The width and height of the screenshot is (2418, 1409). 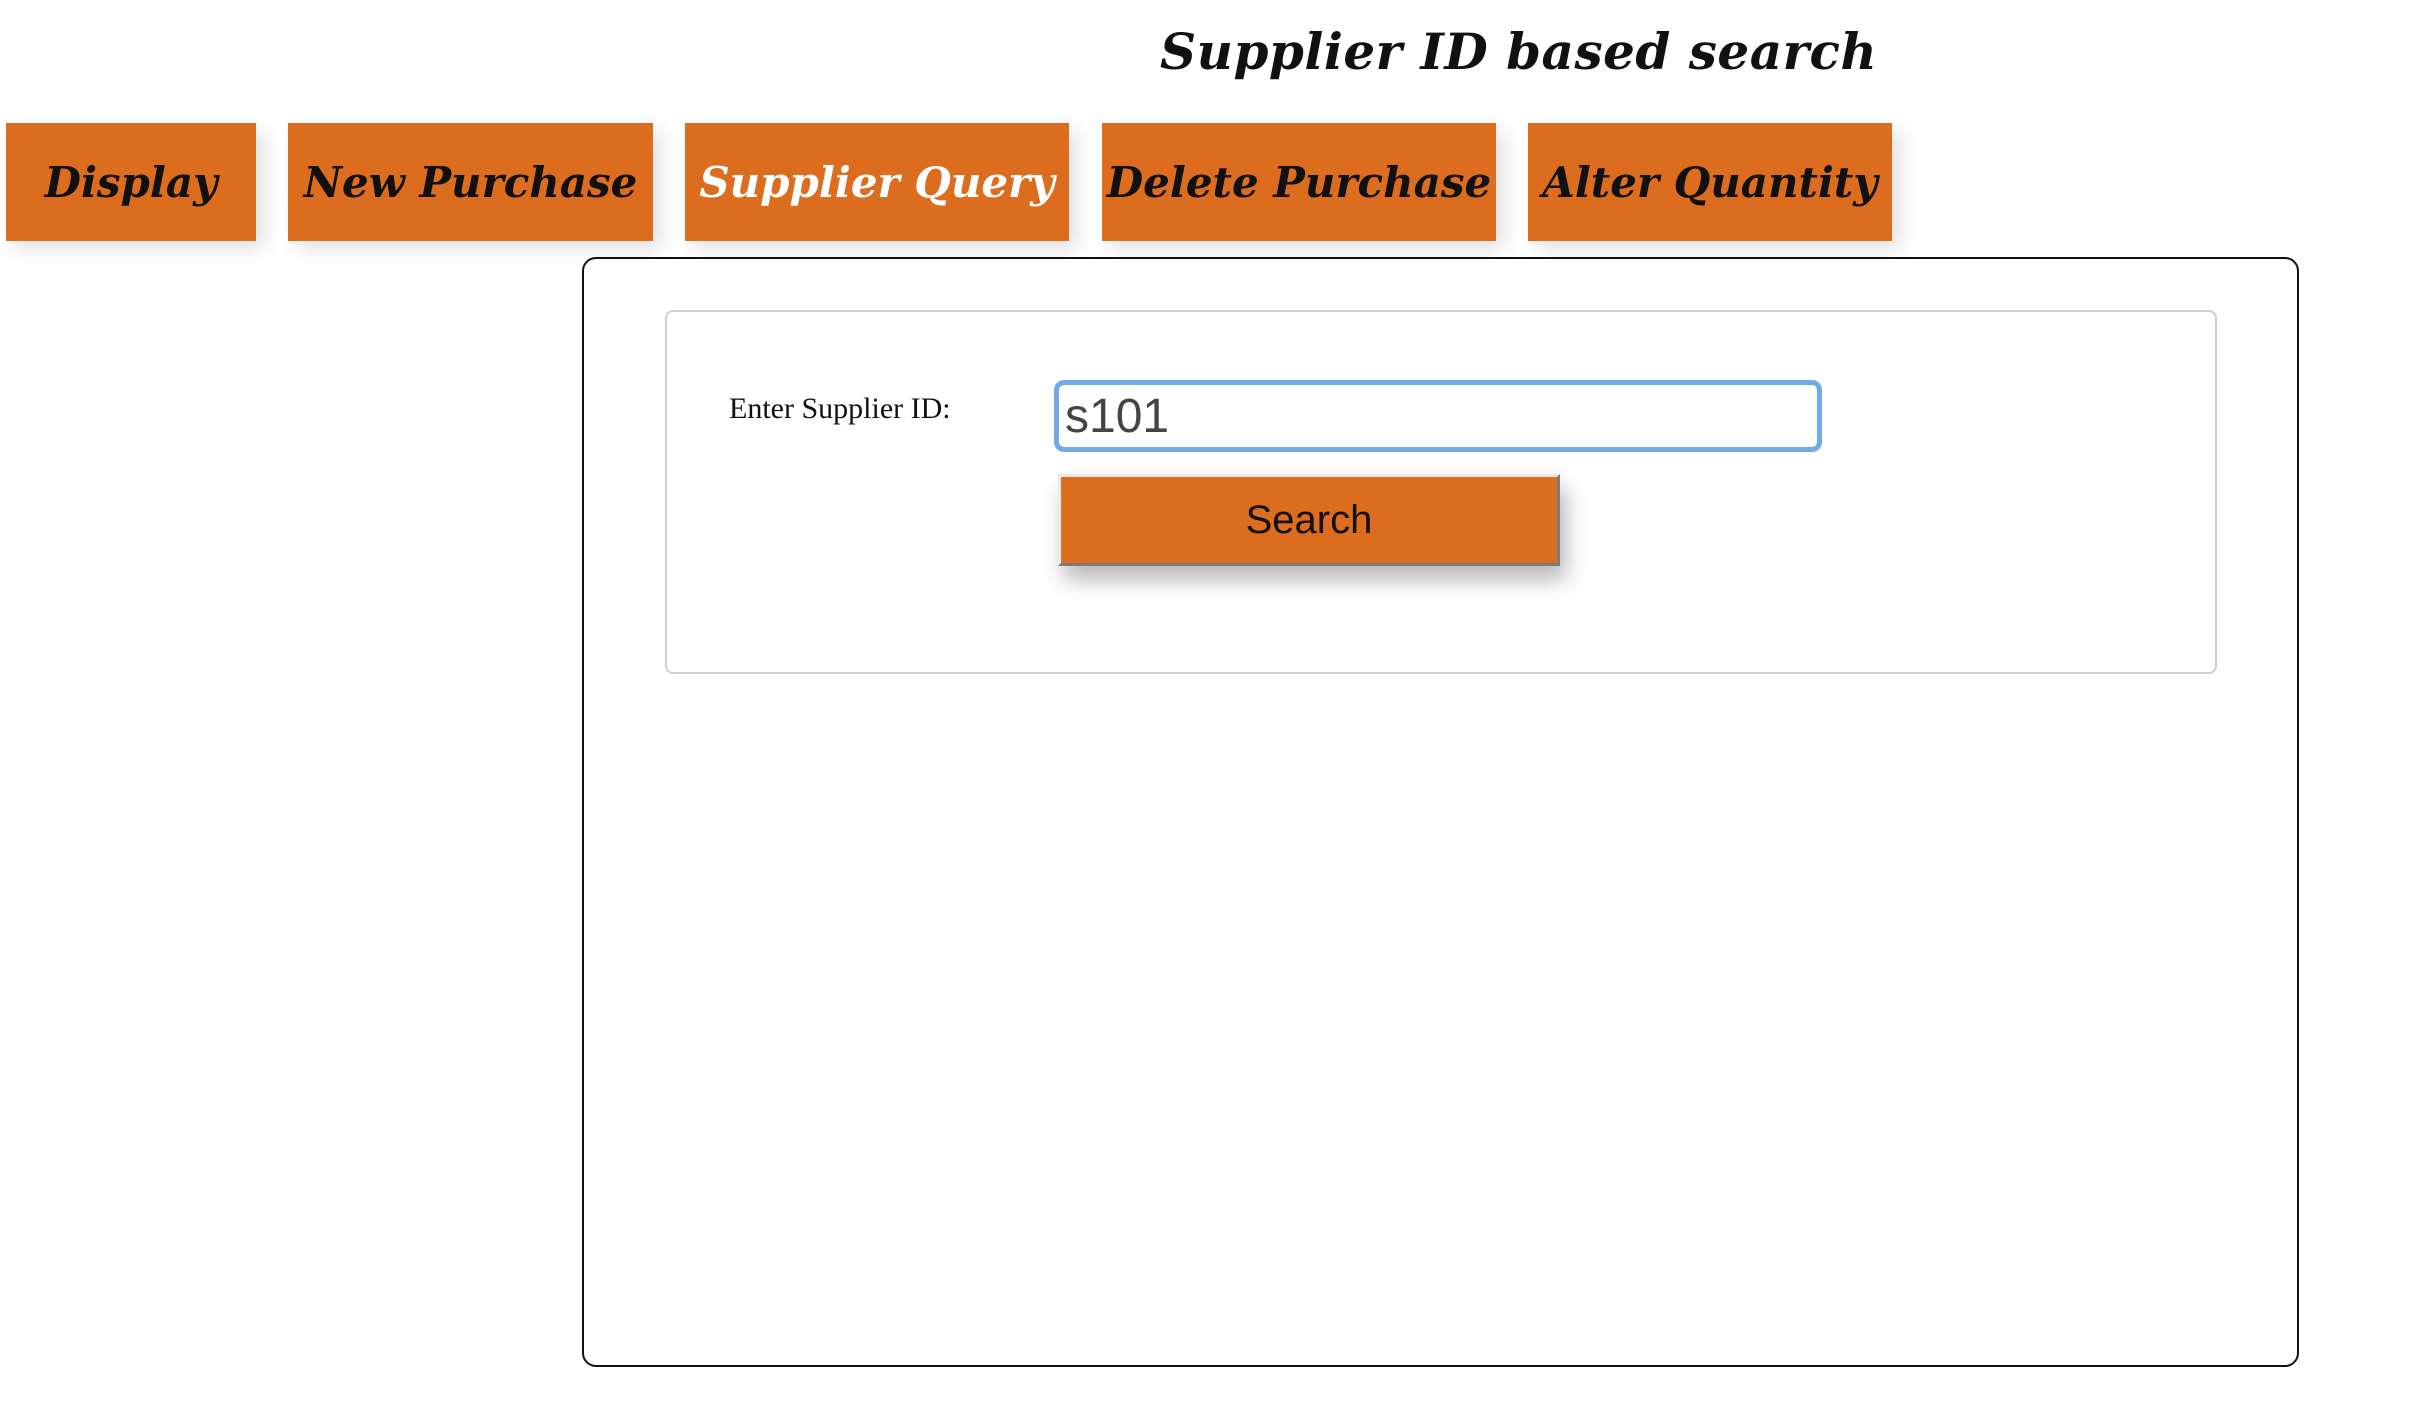 I want to click on tab-new-purchase: New Purchase, so click(x=470, y=182).